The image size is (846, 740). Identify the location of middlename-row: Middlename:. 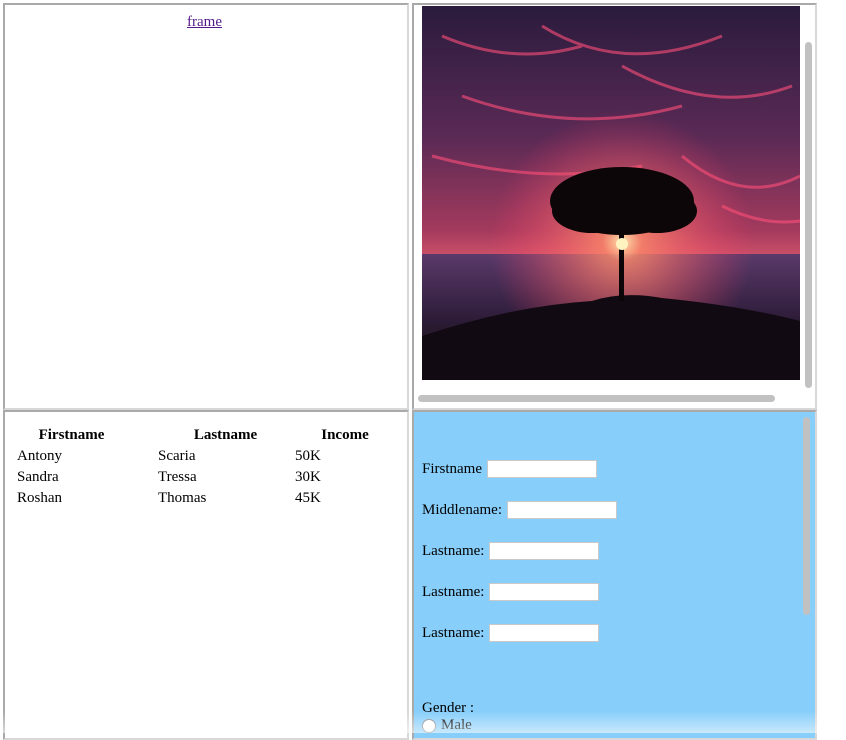
(519, 510).